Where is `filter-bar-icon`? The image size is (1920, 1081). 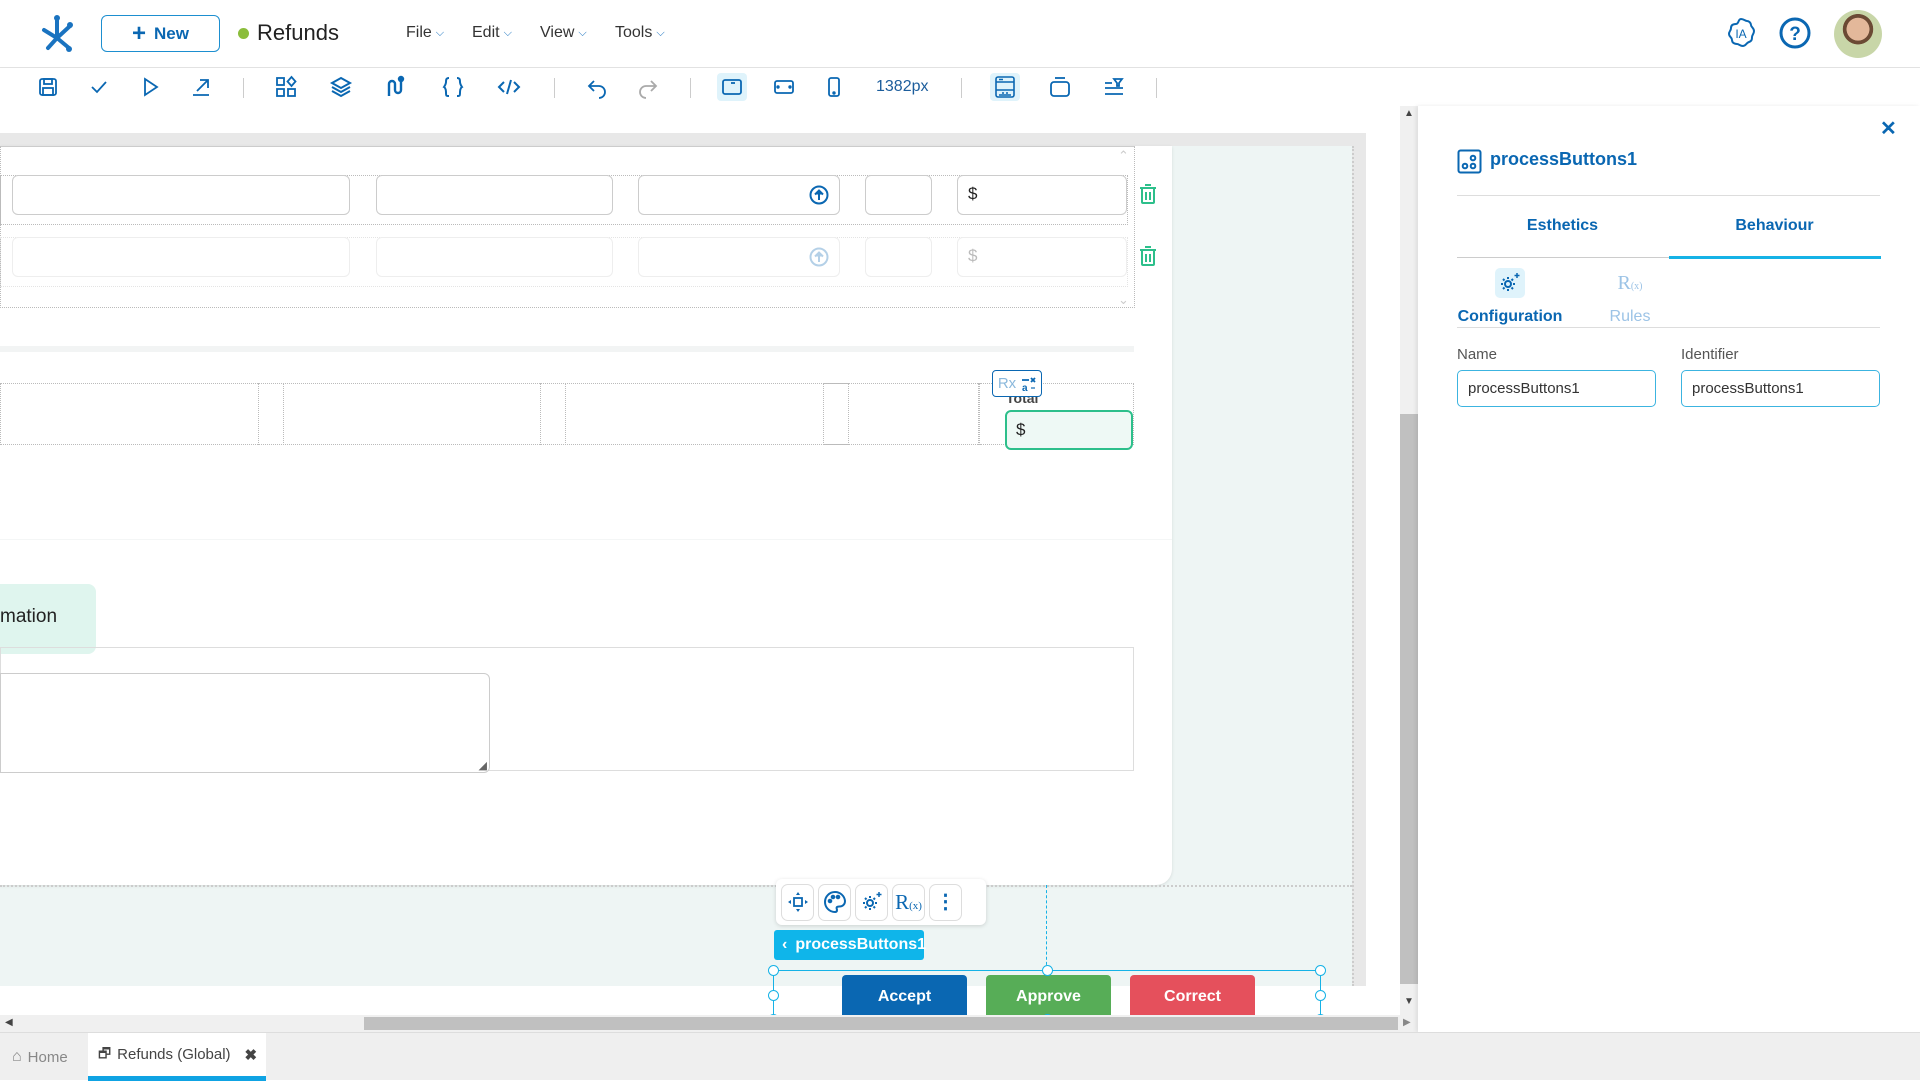 filter-bar-icon is located at coordinates (1114, 87).